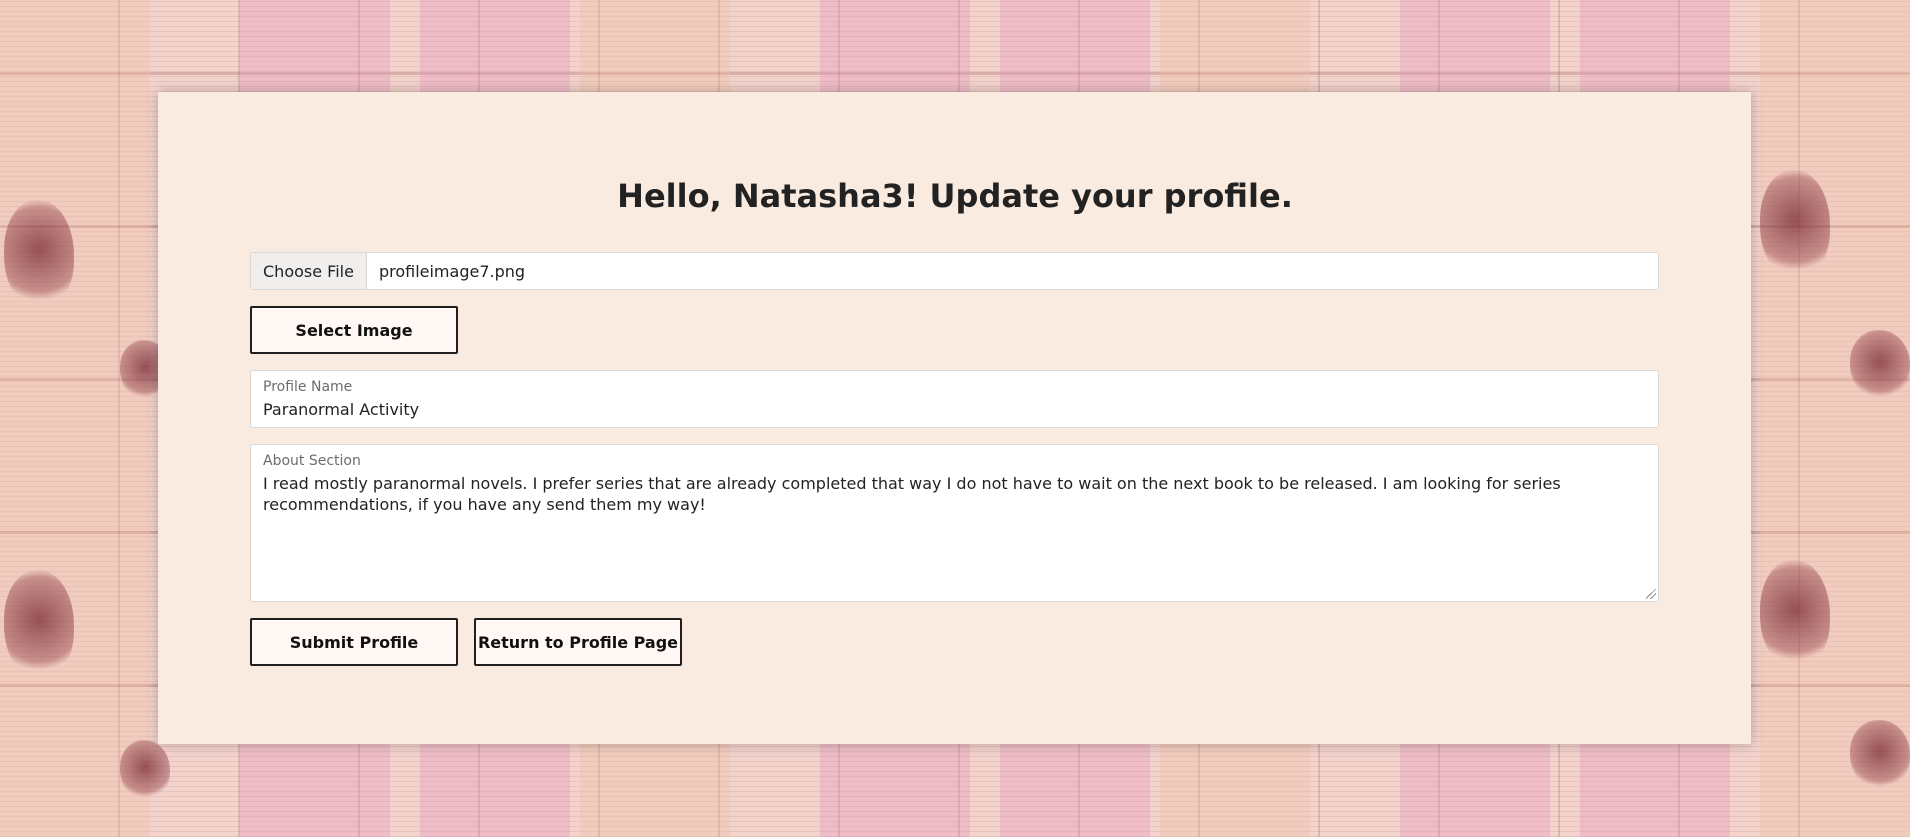 This screenshot has height=837, width=1910. What do you see at coordinates (308, 387) in the screenshot?
I see `profile-name-label: Profile Name` at bounding box center [308, 387].